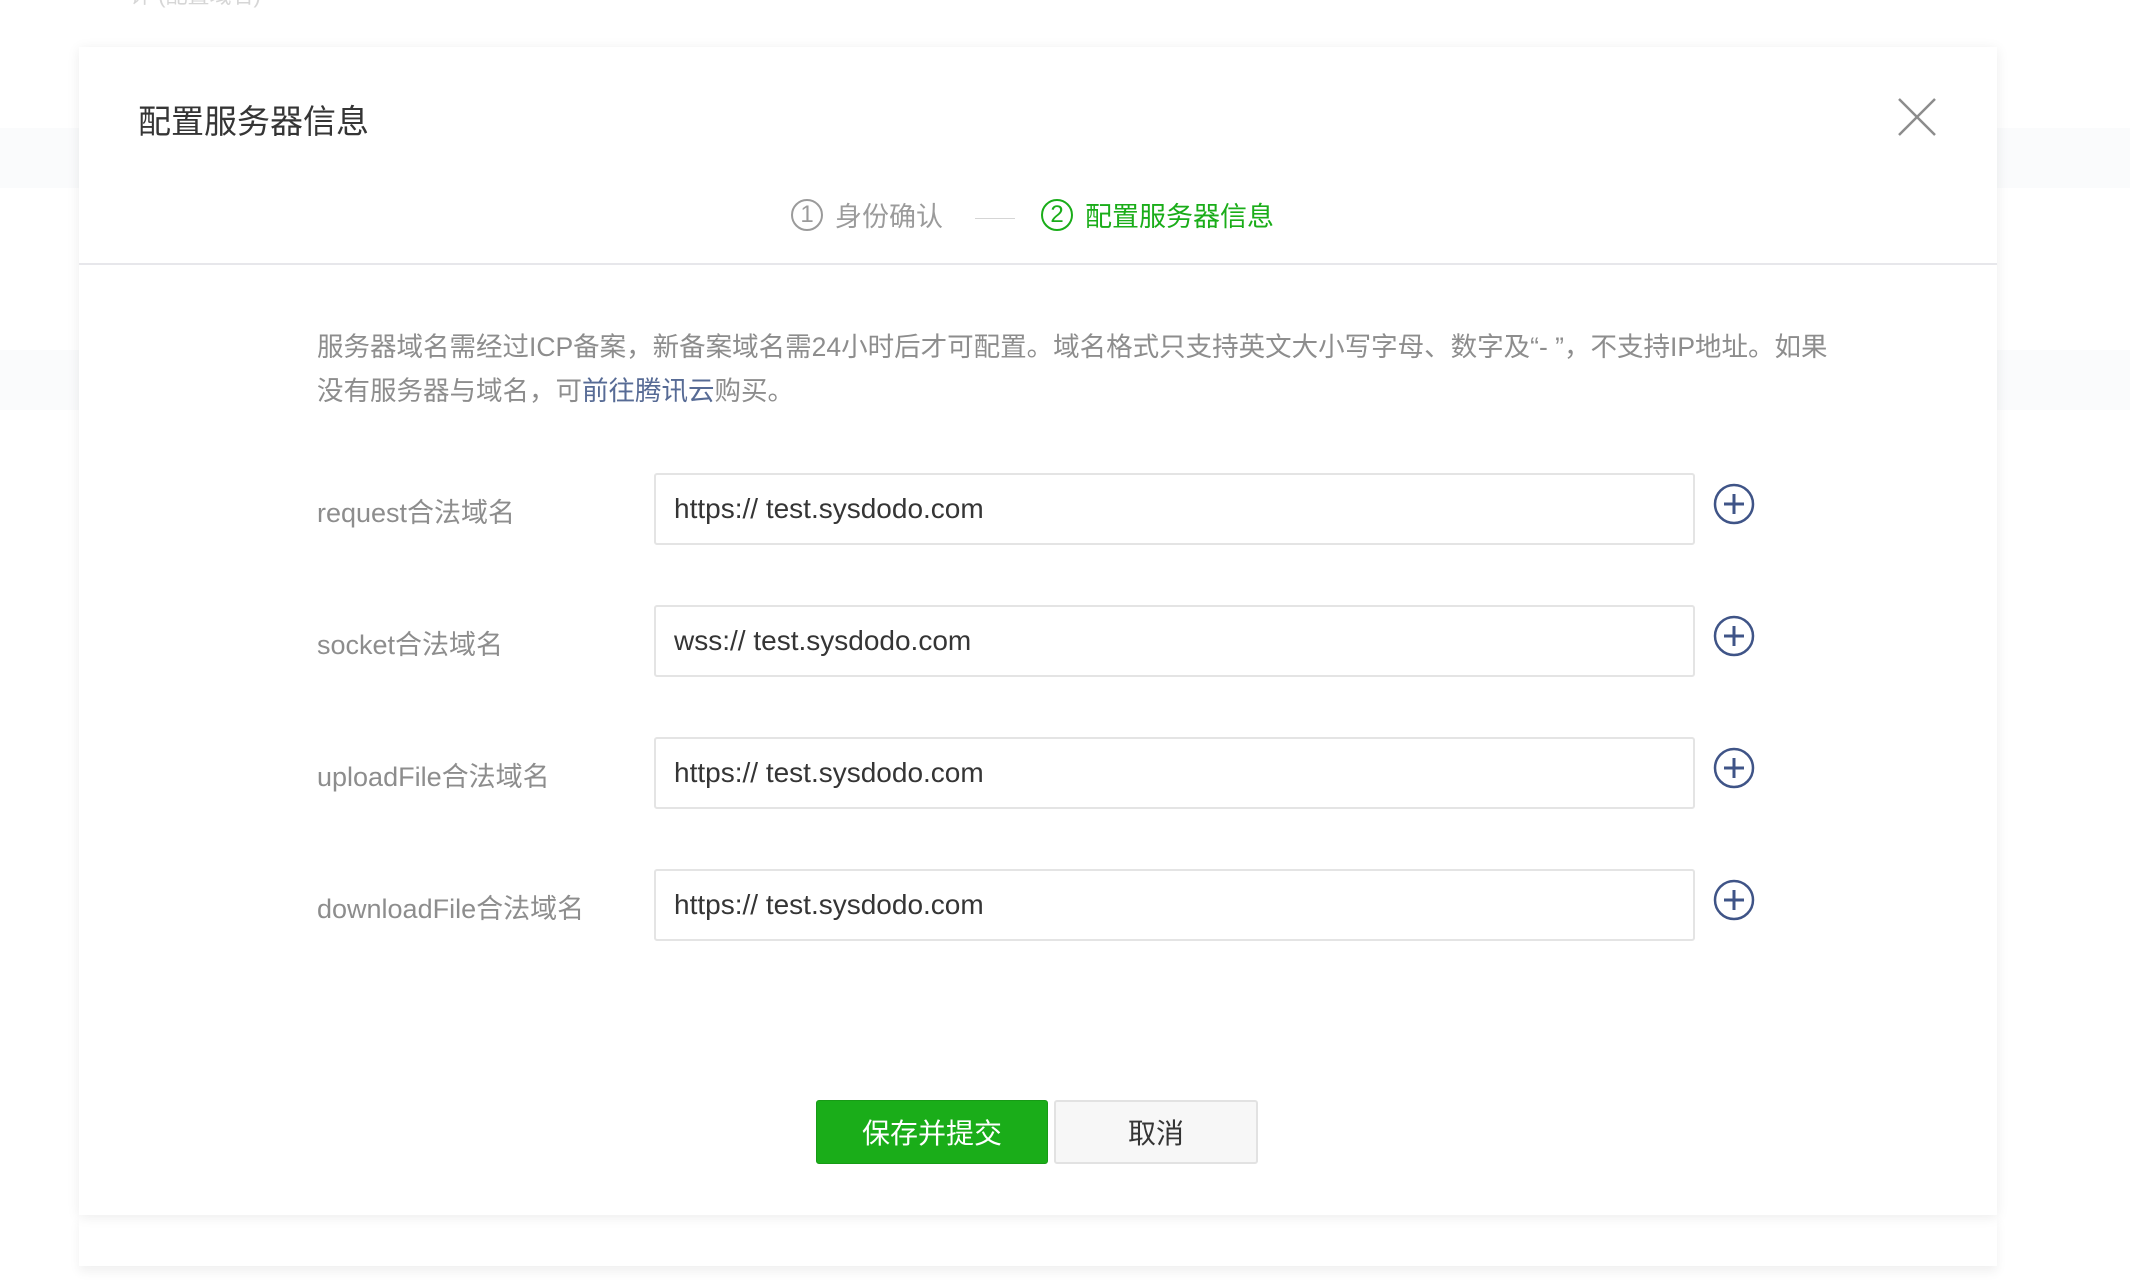 This screenshot has width=2130, height=1284. What do you see at coordinates (1156, 1132) in the screenshot?
I see `cancel-button: 取消` at bounding box center [1156, 1132].